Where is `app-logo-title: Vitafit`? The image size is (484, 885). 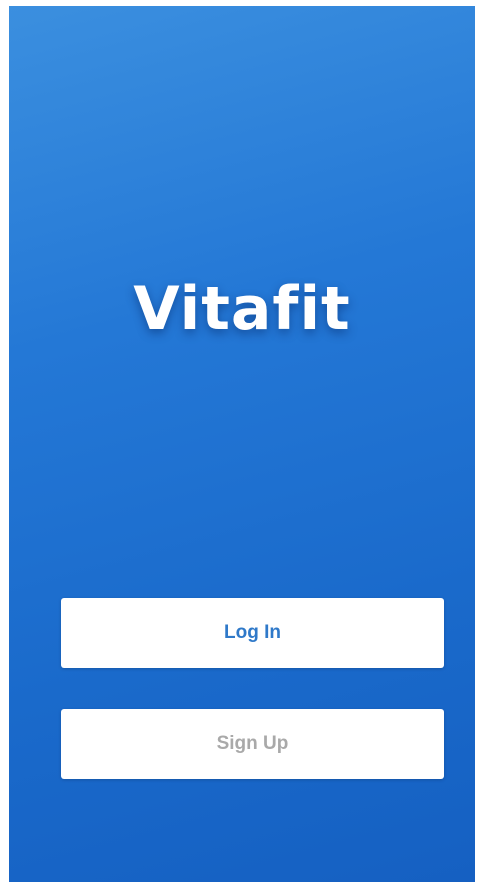 app-logo-title: Vitafit is located at coordinates (242, 309).